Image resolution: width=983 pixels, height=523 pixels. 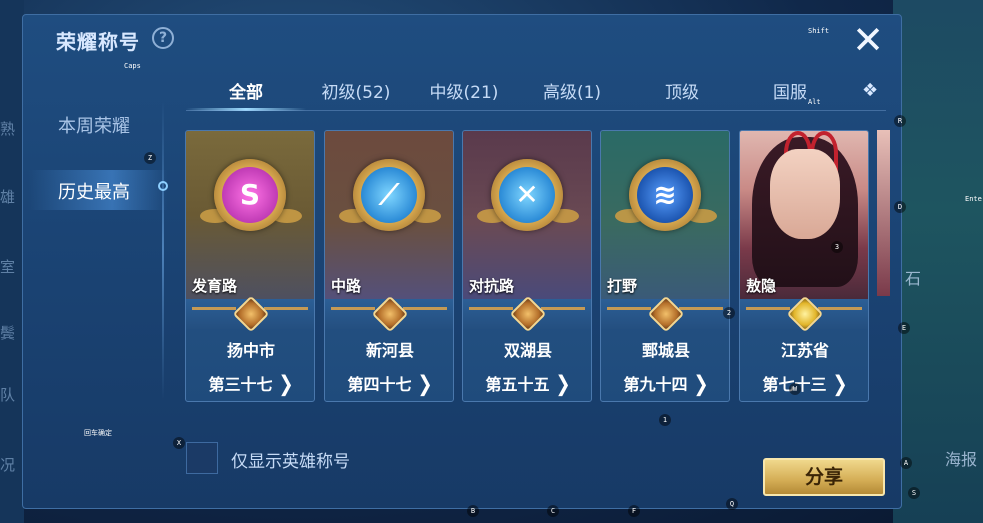 I want to click on title-card: ✕ 对抗路 双湖县 第五十五 ❯, so click(x=527, y=266).